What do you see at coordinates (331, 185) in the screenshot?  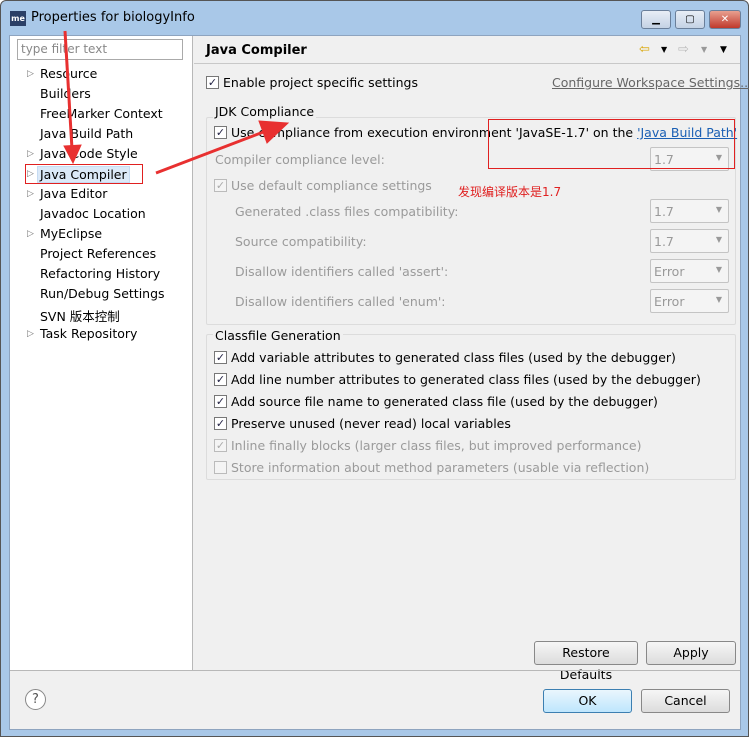 I see `default-compliance-label: Use default compliance settings` at bounding box center [331, 185].